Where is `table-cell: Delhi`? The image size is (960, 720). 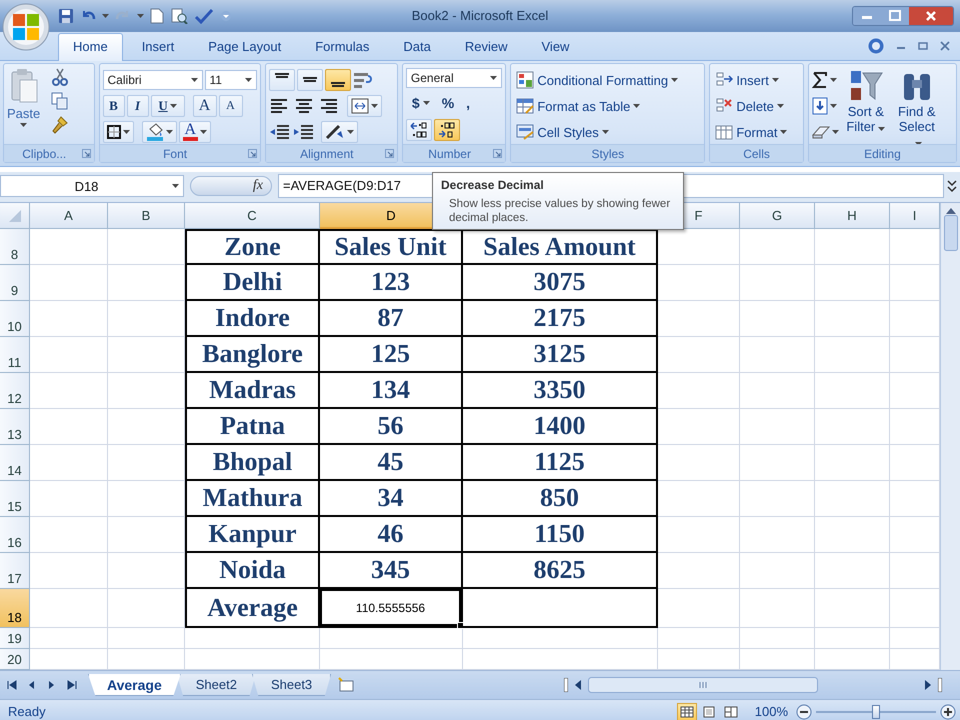 table-cell: Delhi is located at coordinates (252, 282).